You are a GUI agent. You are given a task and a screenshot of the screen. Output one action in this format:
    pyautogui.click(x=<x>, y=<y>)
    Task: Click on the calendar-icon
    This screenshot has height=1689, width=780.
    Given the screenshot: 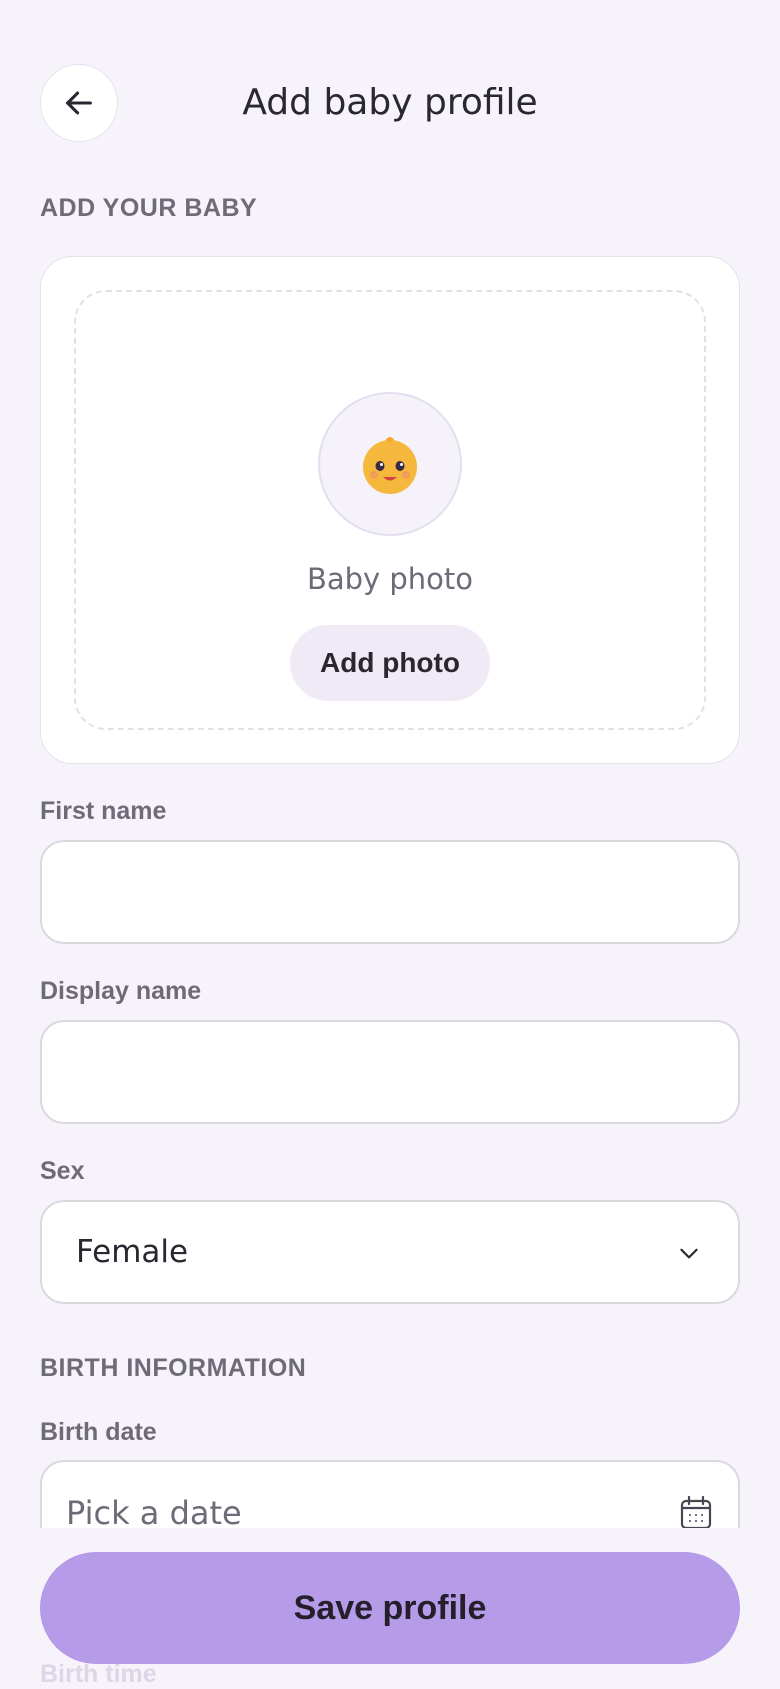 What is the action you would take?
    pyautogui.click(x=696, y=1513)
    